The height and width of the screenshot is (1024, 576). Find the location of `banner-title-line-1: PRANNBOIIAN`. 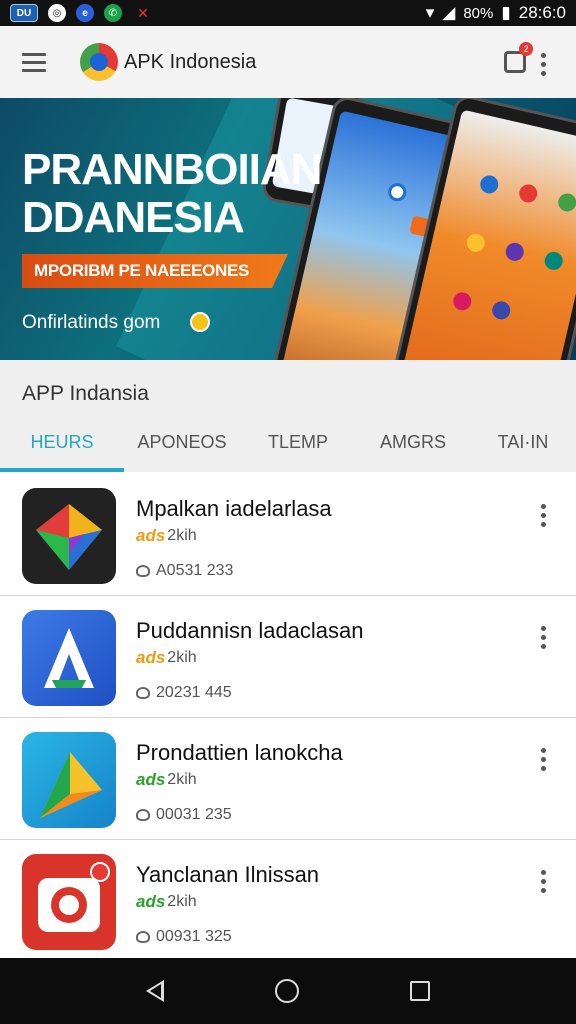

banner-title-line-1: PRANNBOIIAN is located at coordinates (172, 169).